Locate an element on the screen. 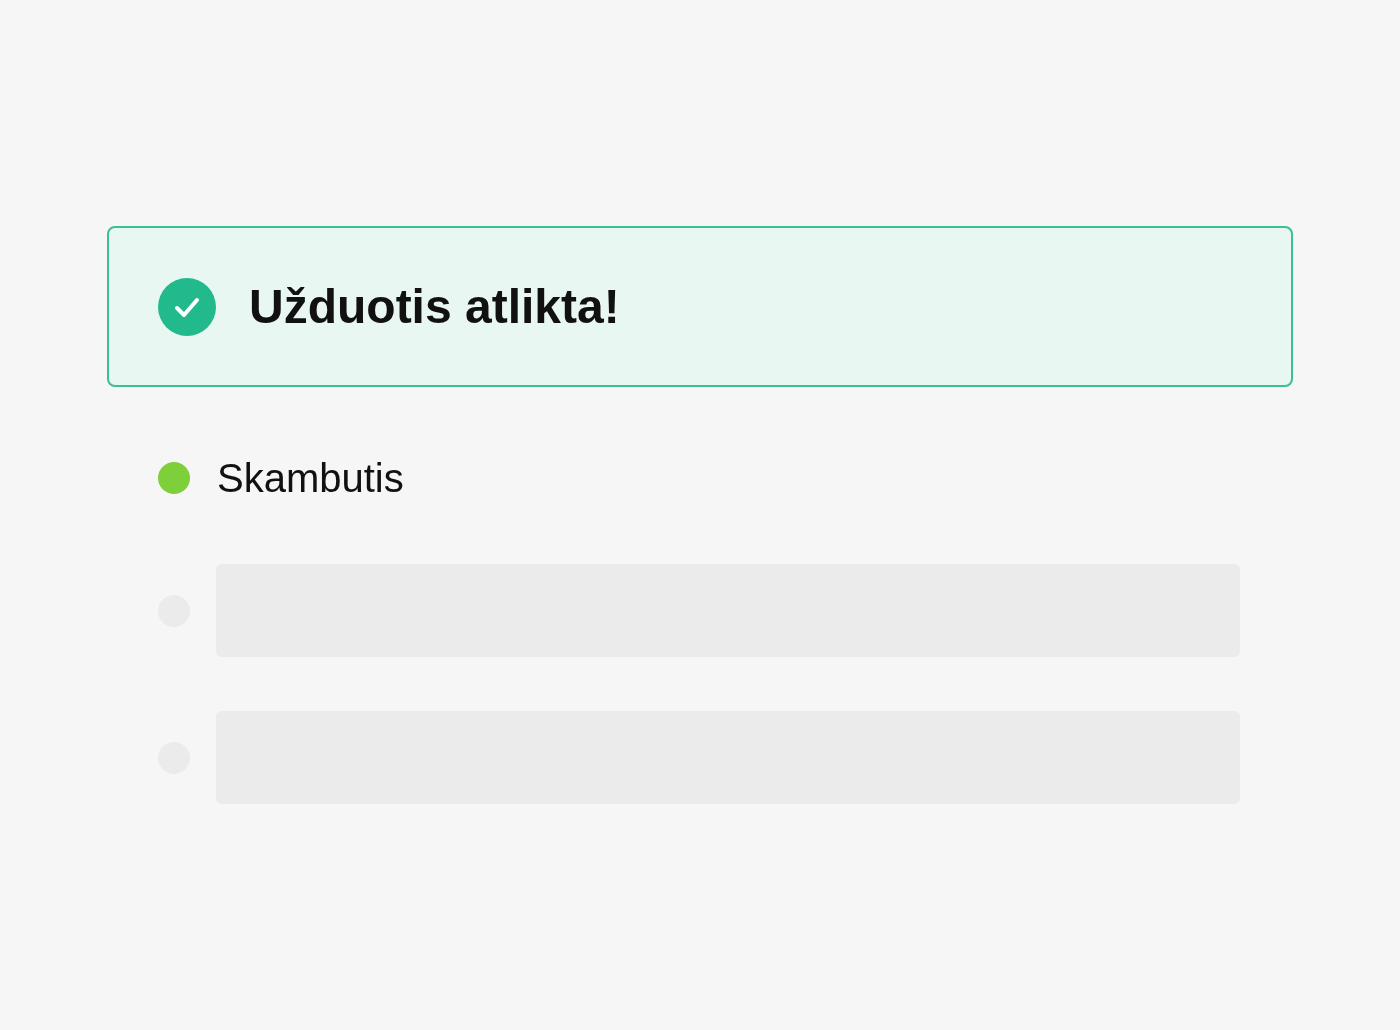 This screenshot has width=1400, height=1030. banner-title: Užduotis atlikta! is located at coordinates (434, 306).